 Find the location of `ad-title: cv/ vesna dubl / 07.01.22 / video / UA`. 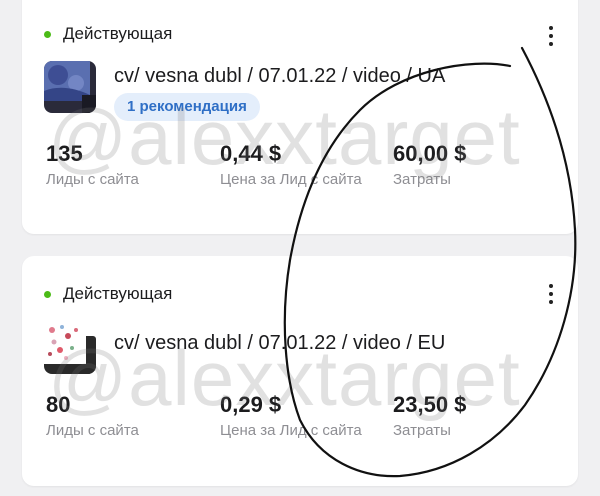

ad-title: cv/ vesna dubl / 07.01.22 / video / UA is located at coordinates (279, 76).